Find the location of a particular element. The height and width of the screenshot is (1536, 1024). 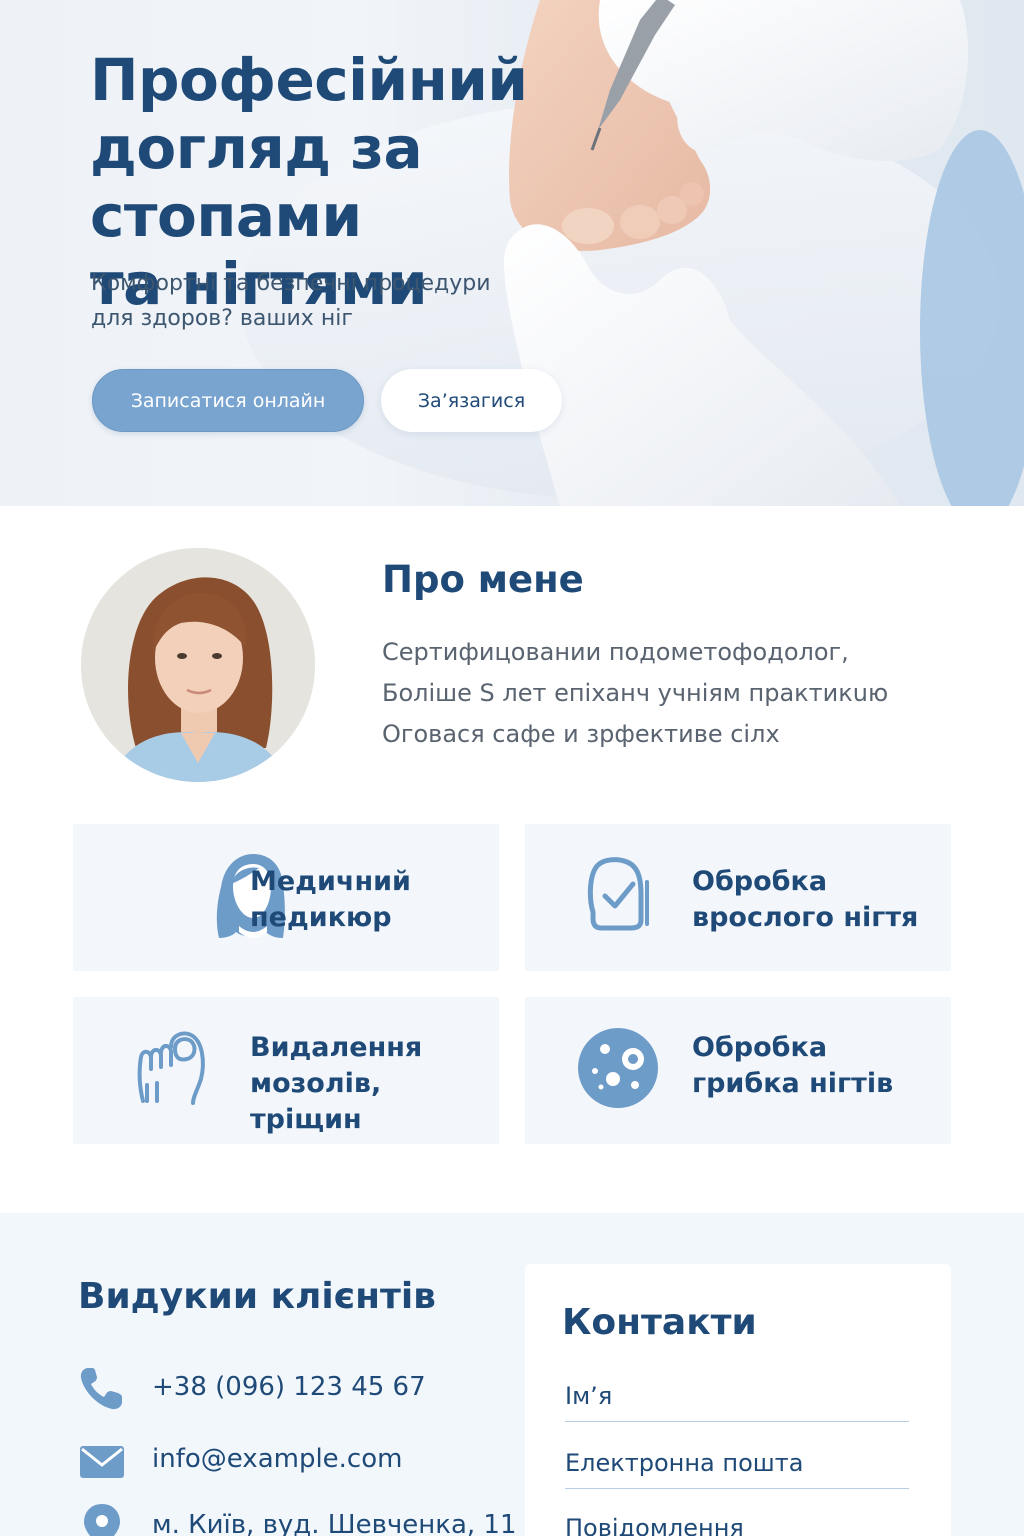

hero-subtitle-line: Комфортні та безпечні процедури is located at coordinates (291, 283).